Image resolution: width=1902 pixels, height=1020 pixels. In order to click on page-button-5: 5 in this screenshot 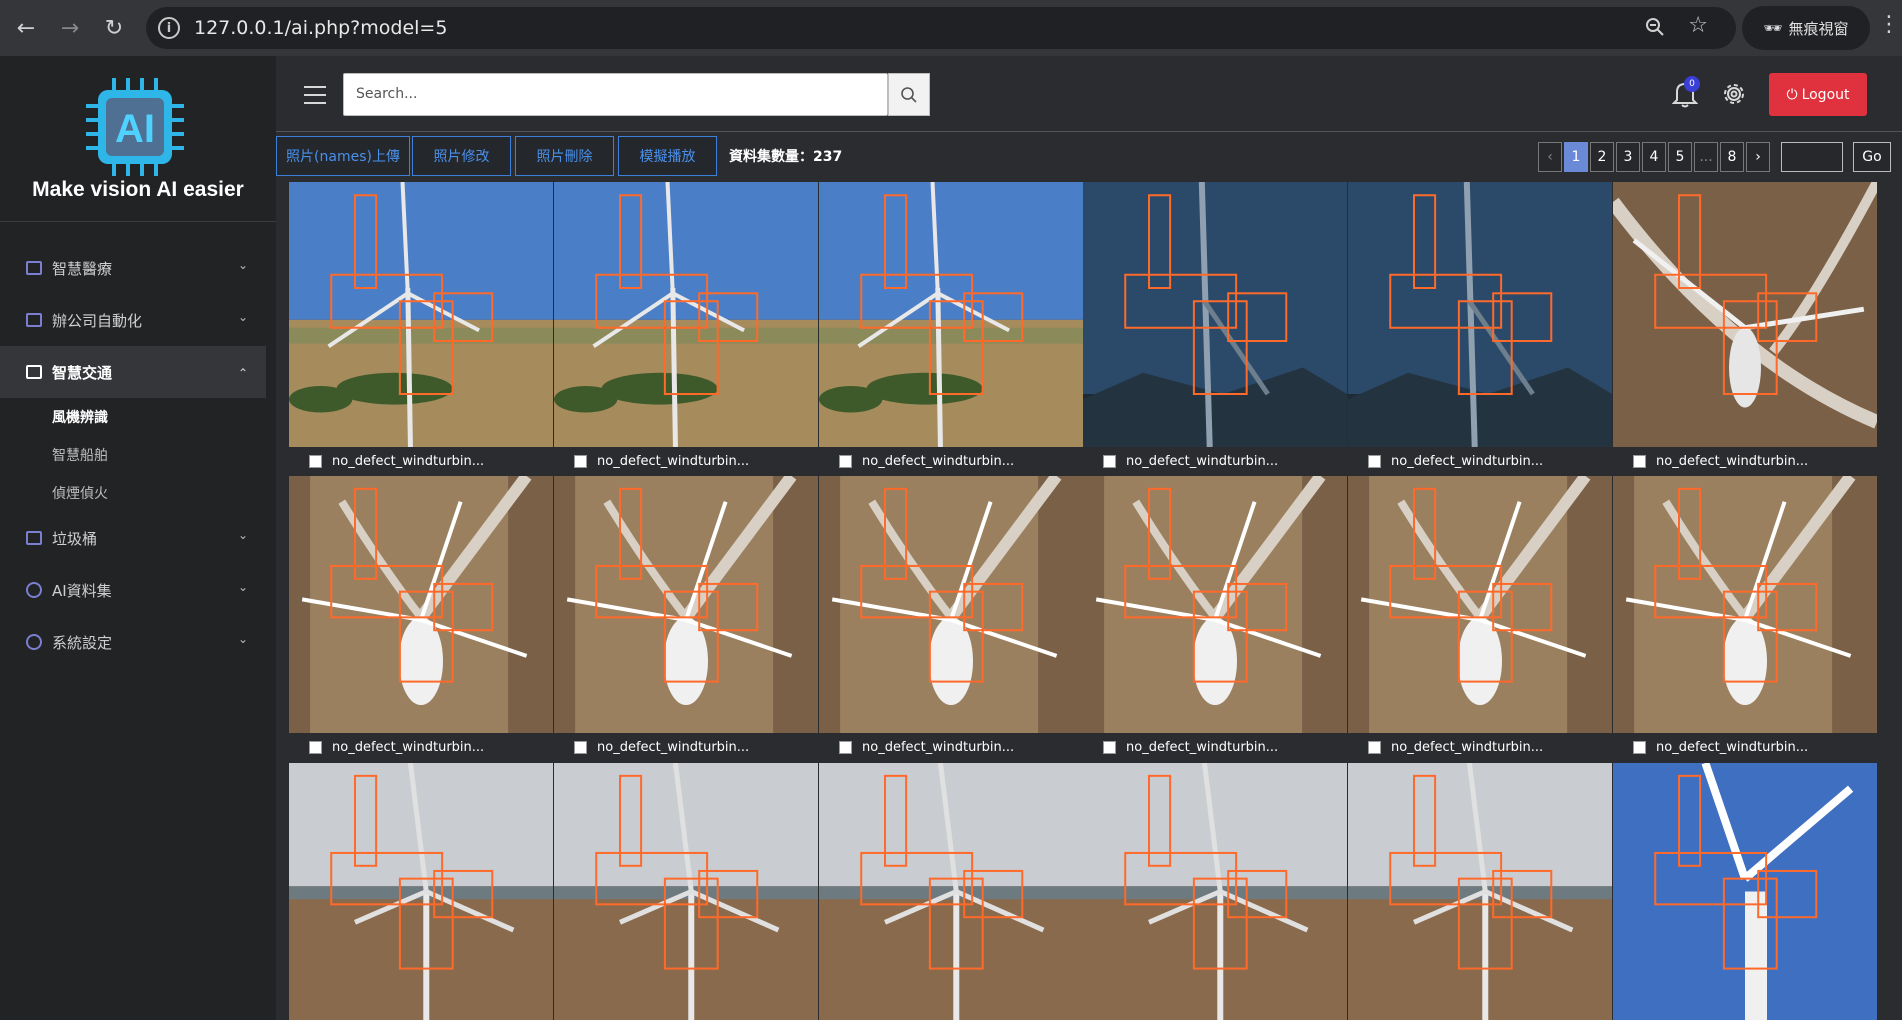, I will do `click(1680, 157)`.